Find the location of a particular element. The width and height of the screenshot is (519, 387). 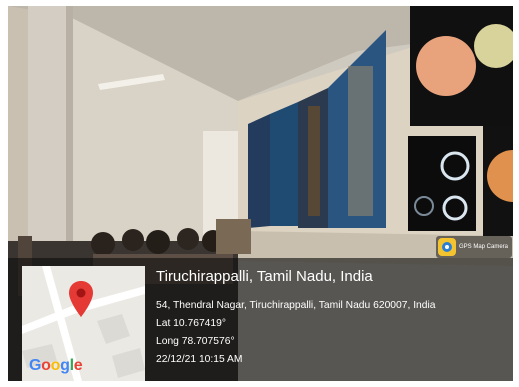

map-thumbnail: Google is located at coordinates (83, 323).